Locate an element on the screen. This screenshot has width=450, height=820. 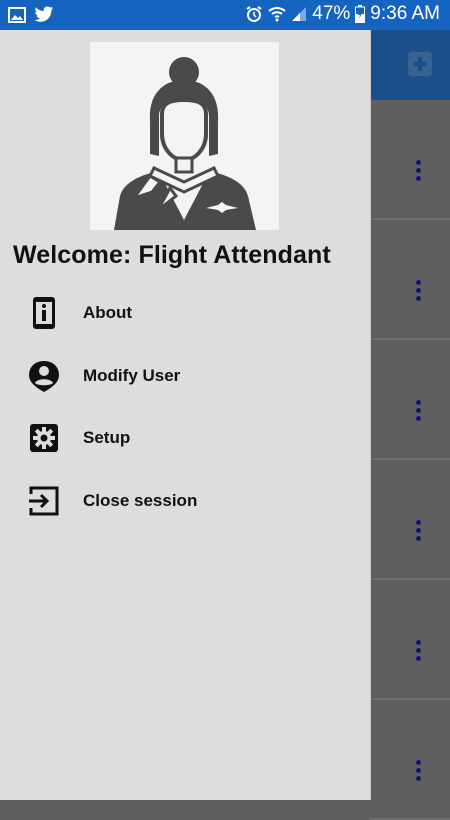
menu-item-modify-user: Modify User is located at coordinates (185, 376).